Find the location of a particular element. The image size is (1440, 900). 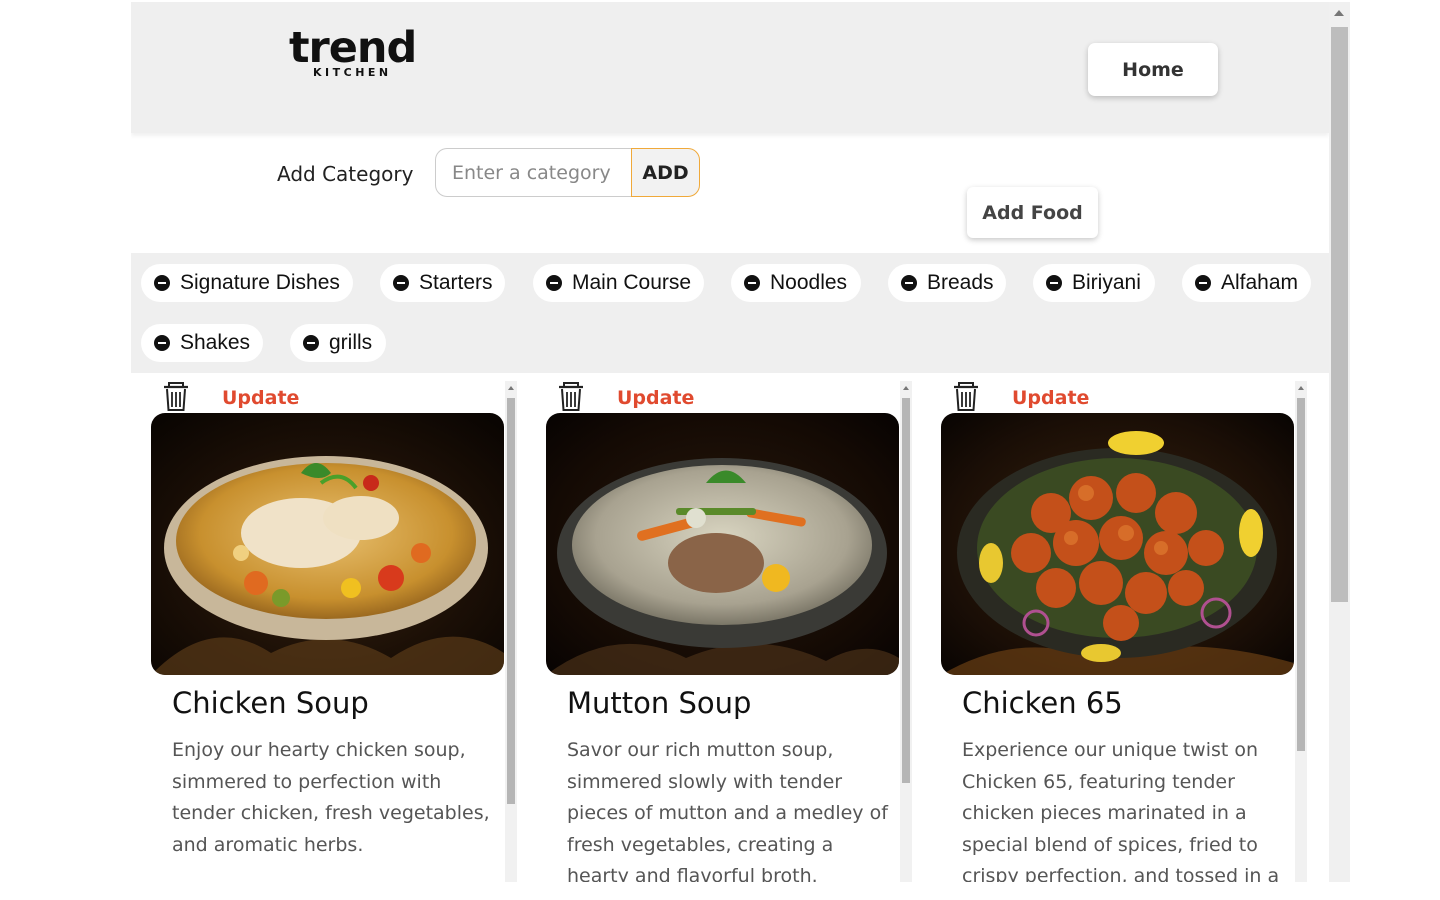

category-chip: Alfaham is located at coordinates (1246, 283).